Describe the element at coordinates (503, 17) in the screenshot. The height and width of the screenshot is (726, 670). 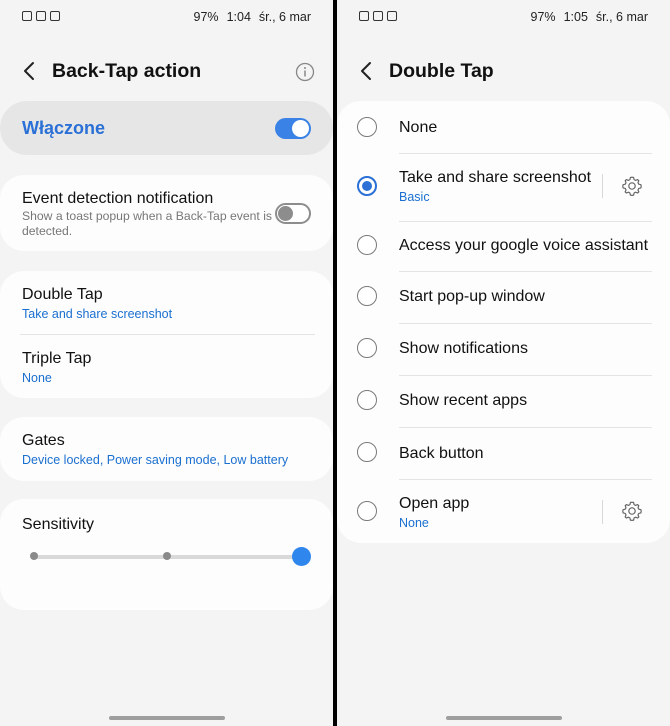
I see `status-bar: 97% 1:05 śr., 6 mar` at that location.